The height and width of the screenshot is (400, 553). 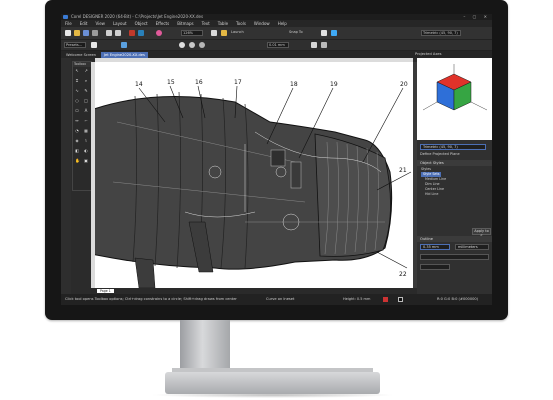 What do you see at coordinates (202, 45) in the screenshot?
I see `arc-mode-icon` at bounding box center [202, 45].